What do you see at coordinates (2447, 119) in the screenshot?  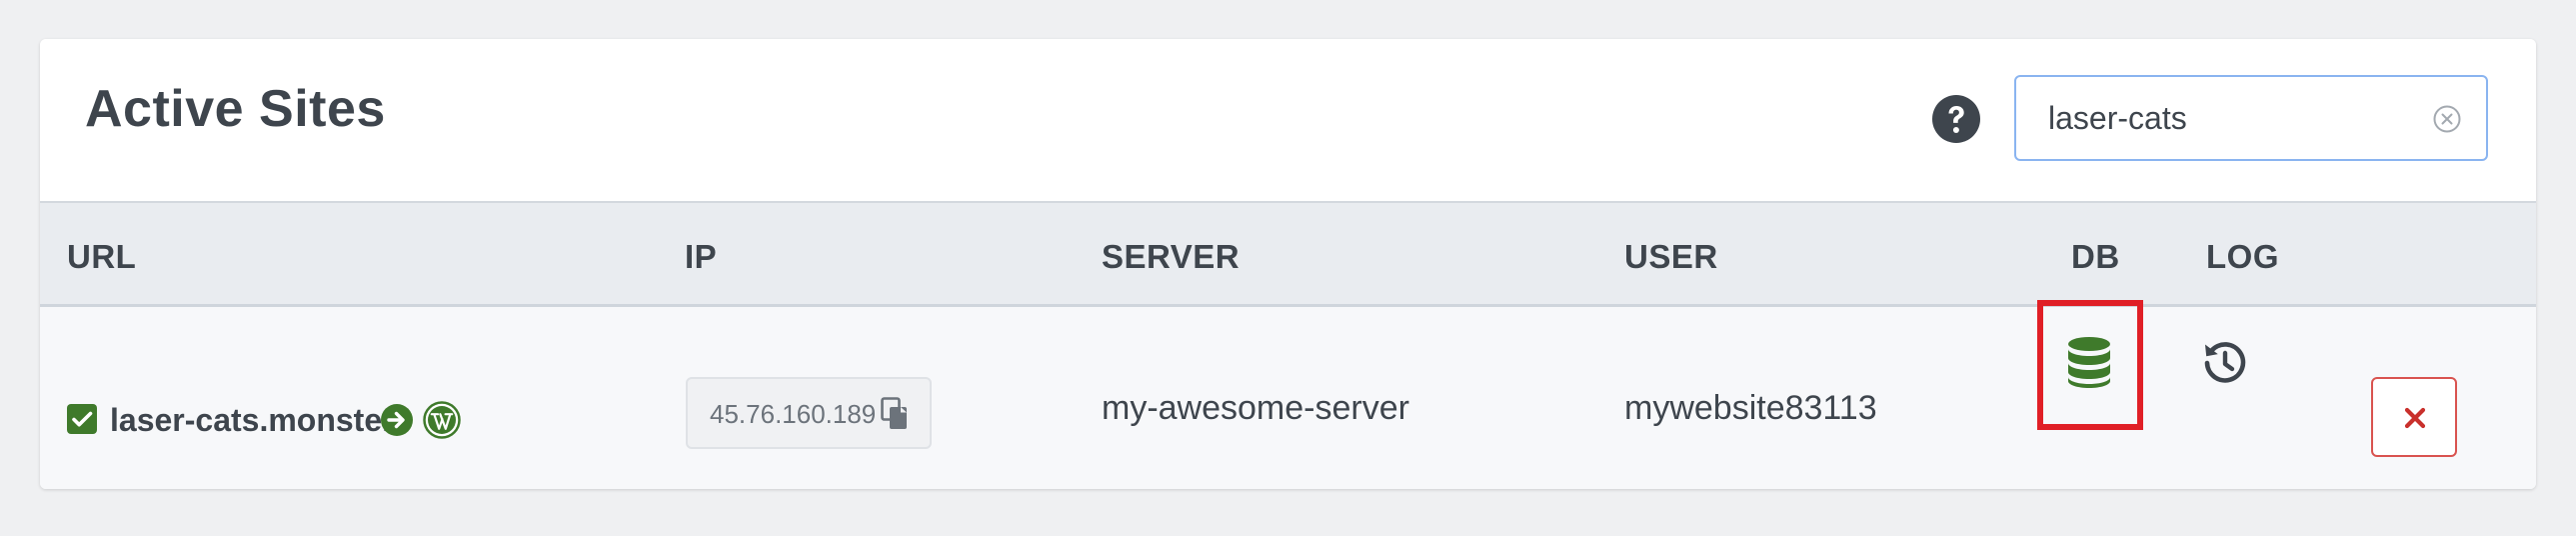 I see `clear-circle-icon` at bounding box center [2447, 119].